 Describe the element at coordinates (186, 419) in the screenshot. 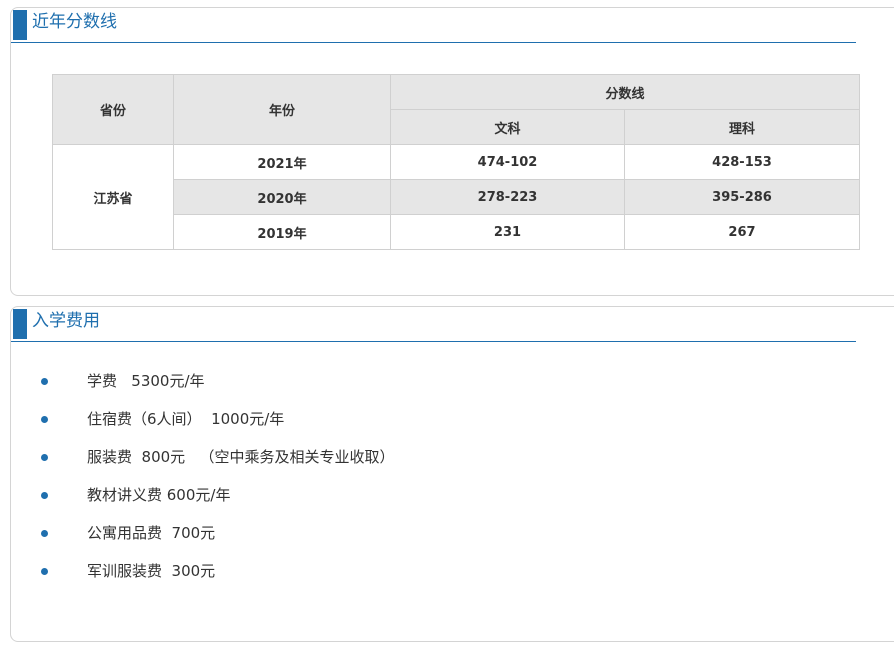

I see `fee-text: 住宿费（6人间） 1000元/年` at that location.